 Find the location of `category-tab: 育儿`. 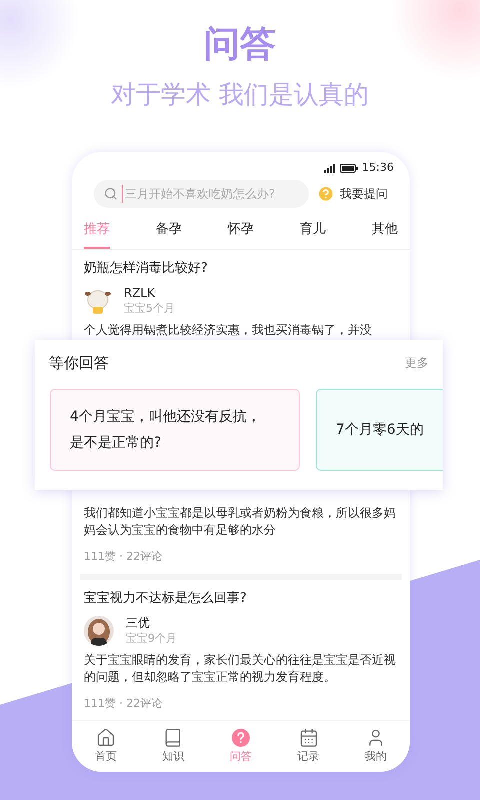

category-tab: 育儿 is located at coordinates (313, 234).